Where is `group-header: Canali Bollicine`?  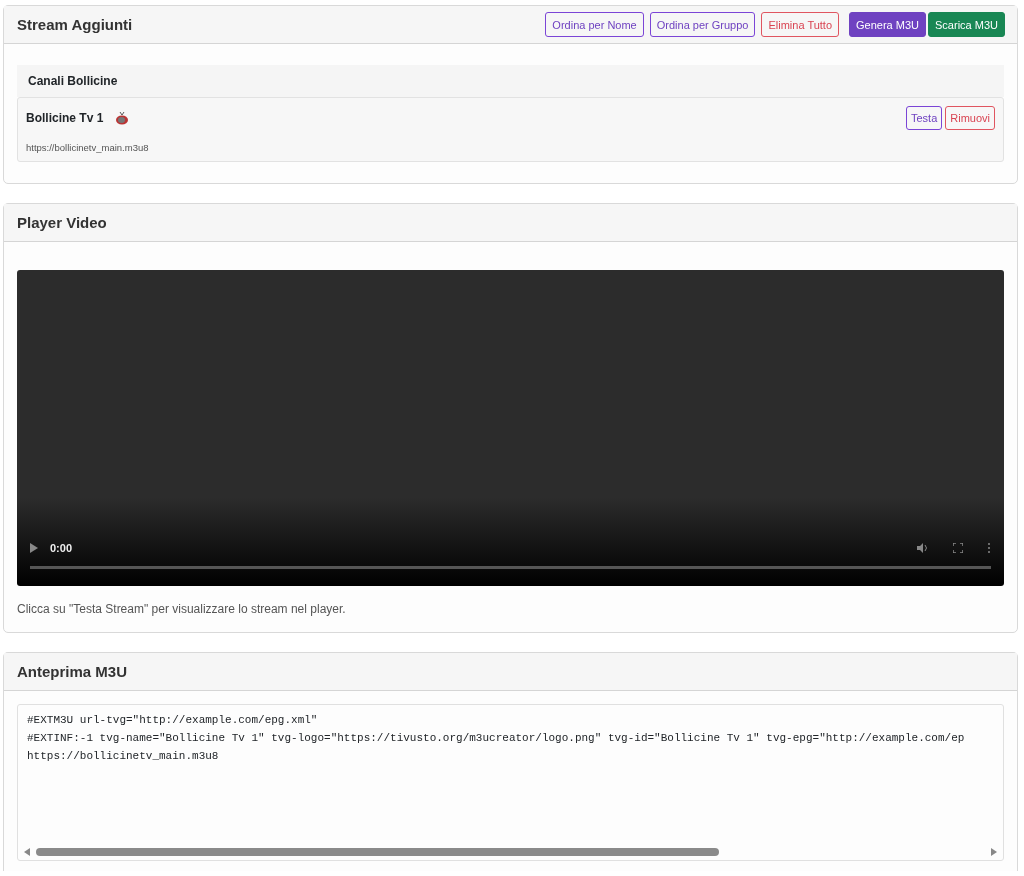
group-header: Canali Bollicine is located at coordinates (510, 81).